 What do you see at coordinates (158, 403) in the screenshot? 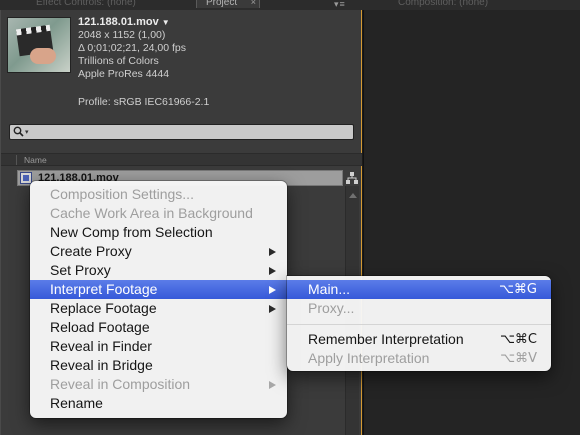
I see `menu-item-rename: Rename` at bounding box center [158, 403].